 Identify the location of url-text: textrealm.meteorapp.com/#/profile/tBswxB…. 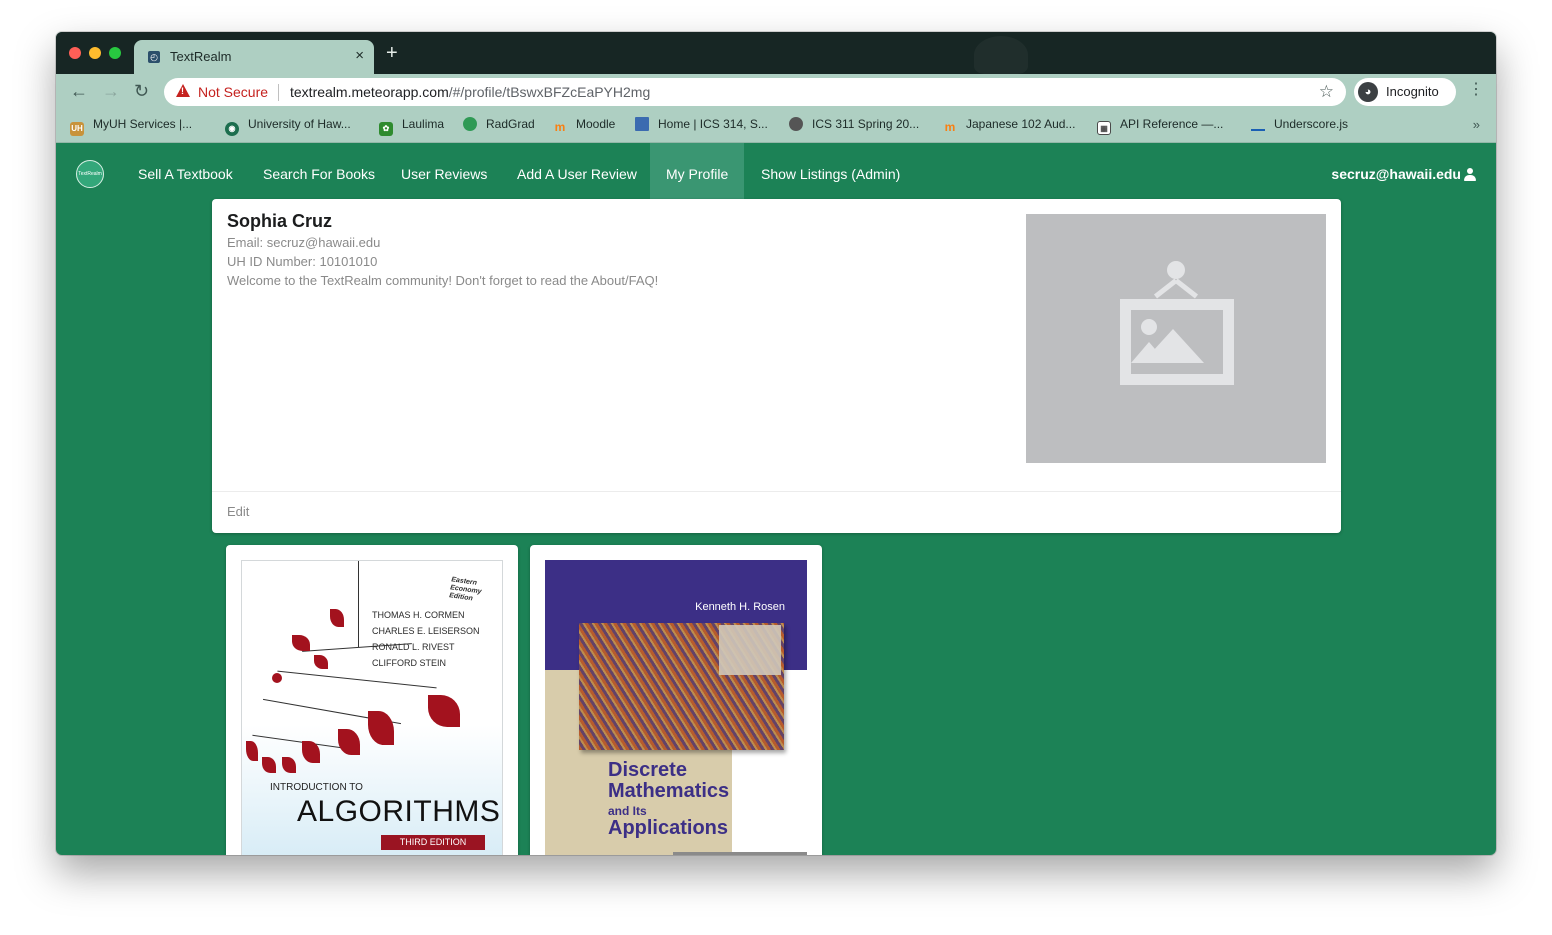
(470, 92).